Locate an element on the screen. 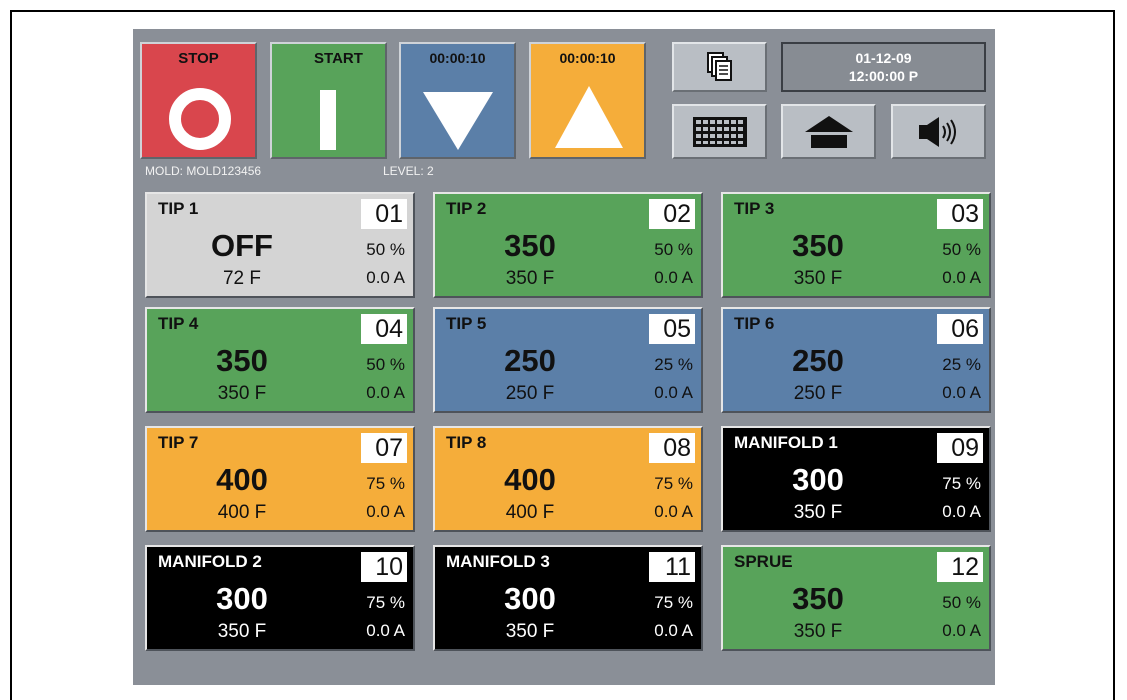 This screenshot has width=1127, height=700. zone-name: TIP 7 is located at coordinates (178, 442).